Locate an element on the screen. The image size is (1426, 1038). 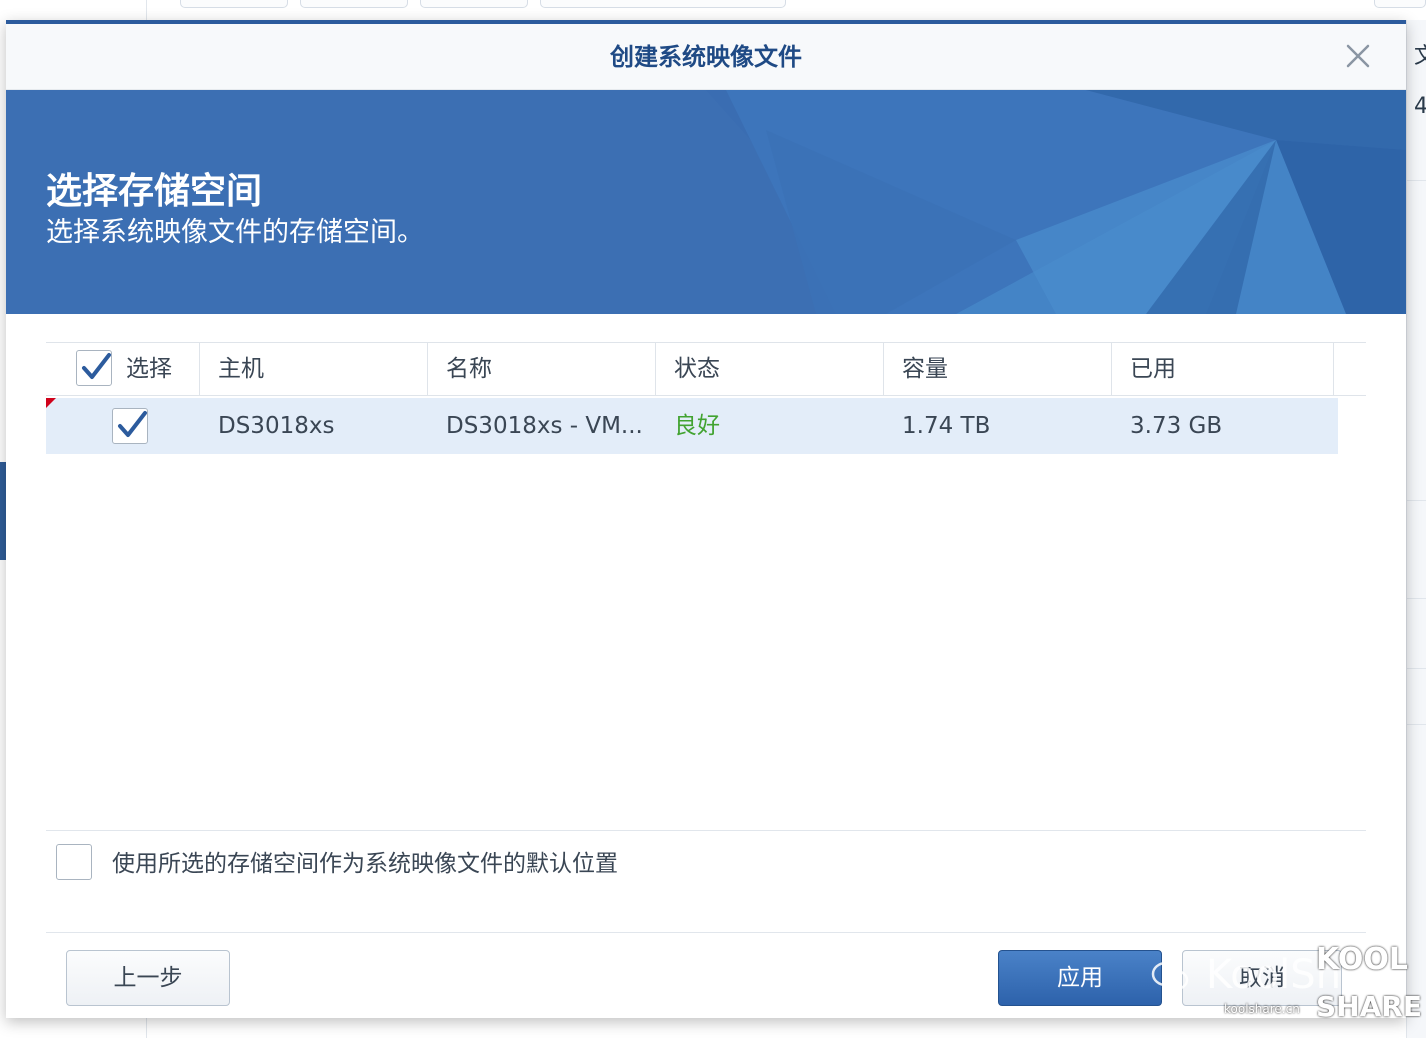
apply-button: 应用 is located at coordinates (1080, 978).